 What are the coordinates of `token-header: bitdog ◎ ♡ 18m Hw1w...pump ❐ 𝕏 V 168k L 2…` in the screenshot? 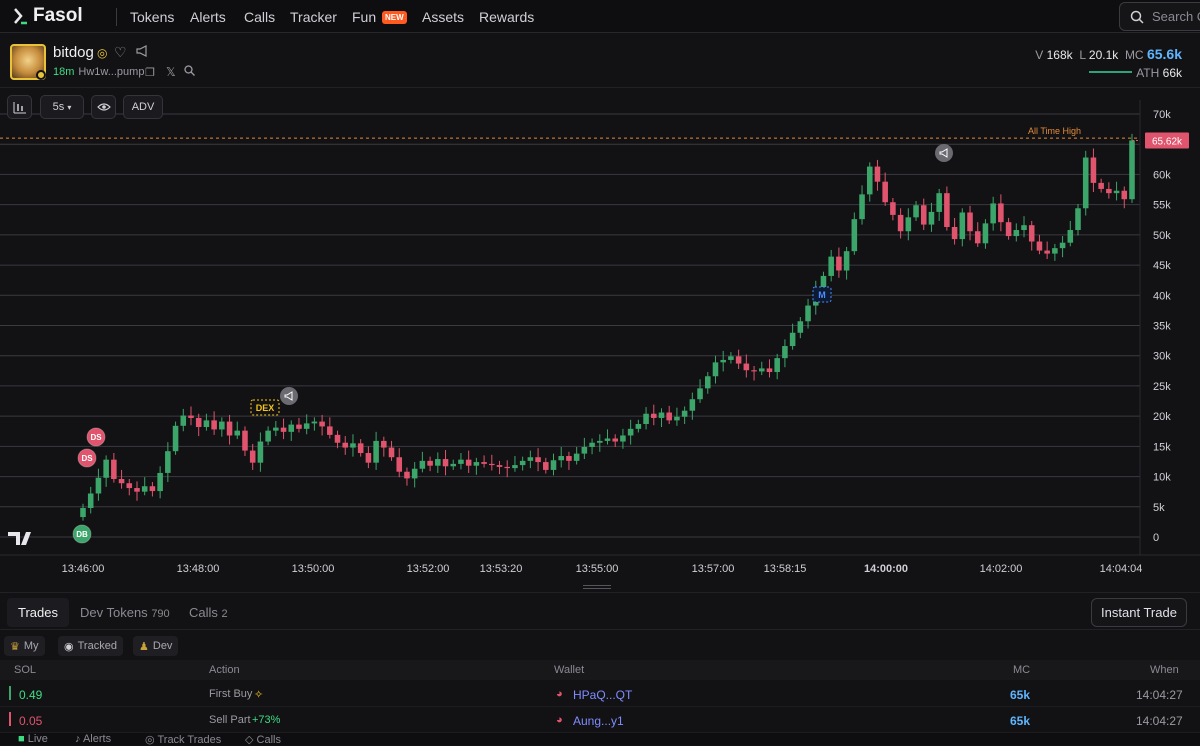 It's located at (600, 61).